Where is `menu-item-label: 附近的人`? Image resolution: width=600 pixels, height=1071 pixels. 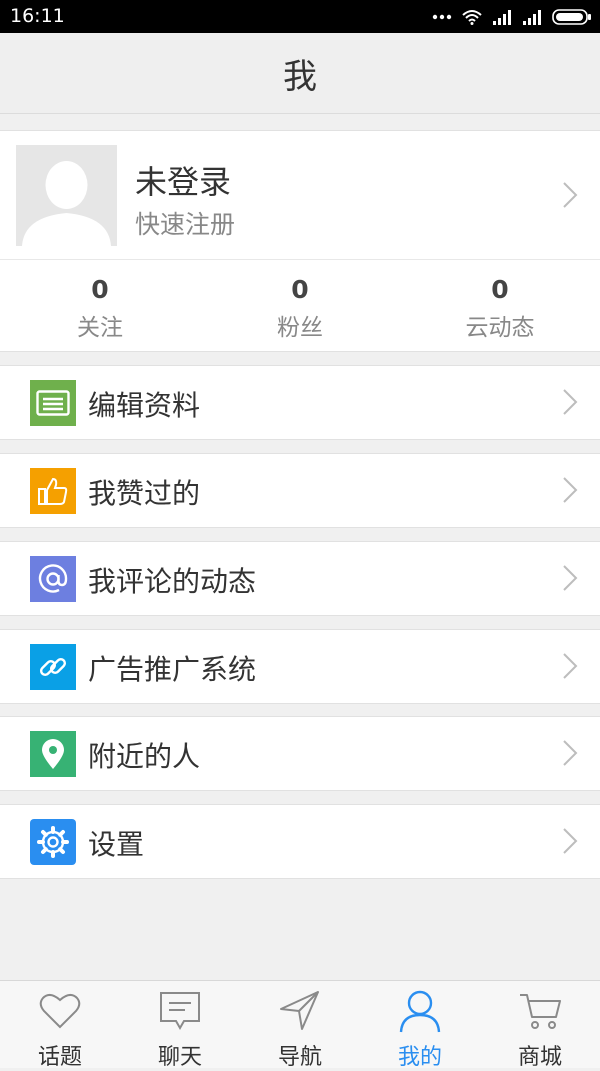
menu-item-label: 附近的人 is located at coordinates (144, 756).